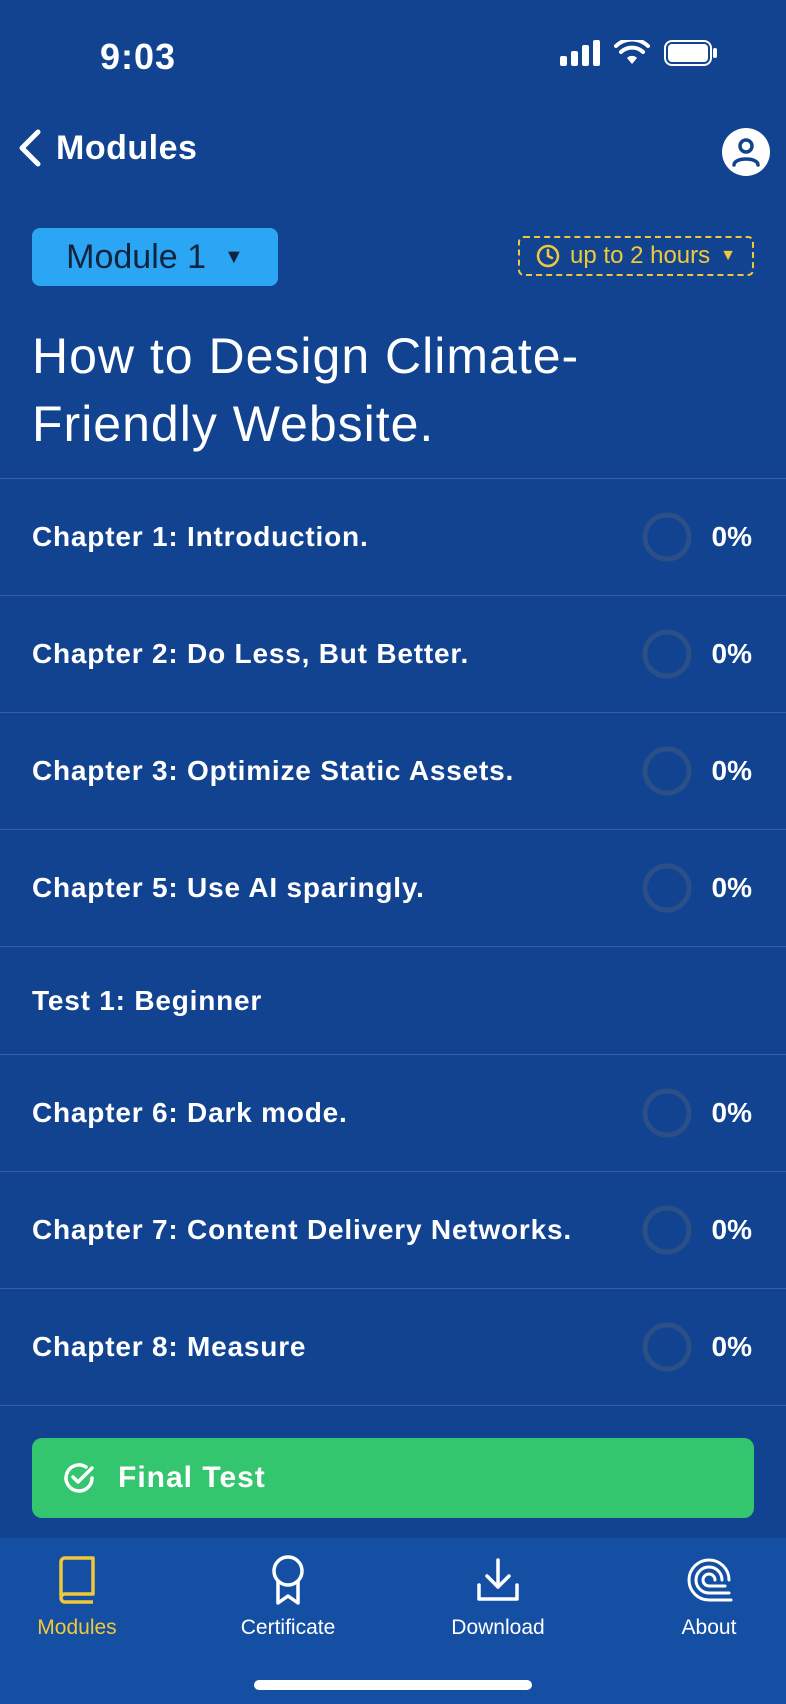 This screenshot has width=786, height=1704. What do you see at coordinates (393, 153) in the screenshot?
I see `nav-bar: Modules` at bounding box center [393, 153].